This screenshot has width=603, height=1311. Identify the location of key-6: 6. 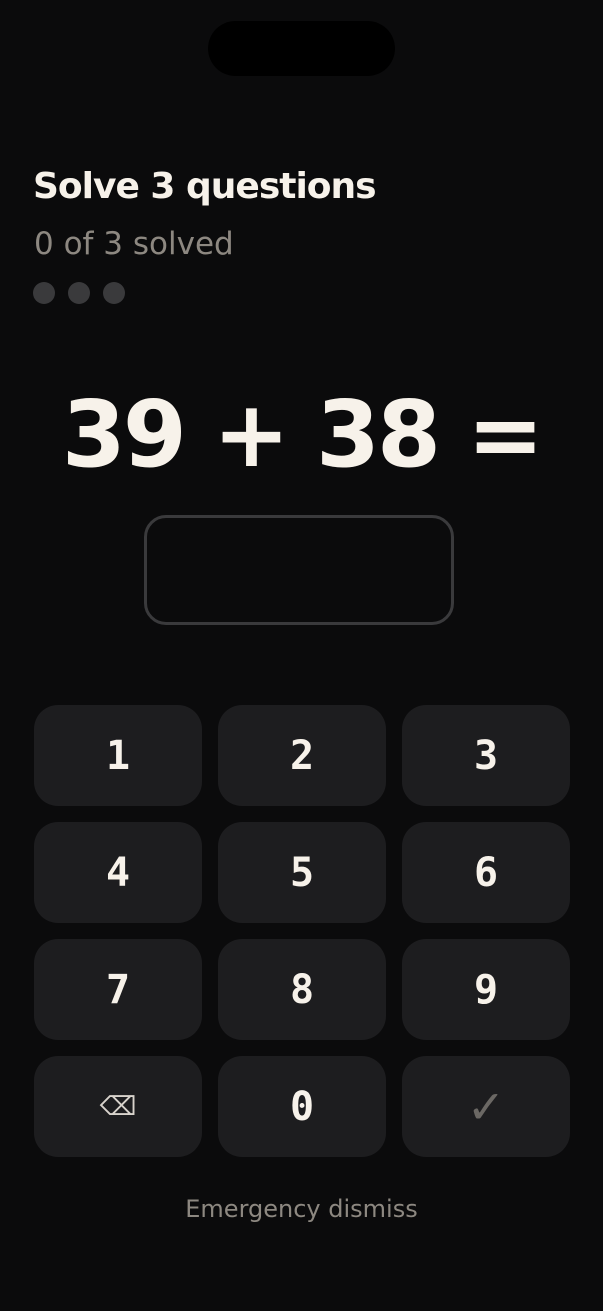
(486, 872).